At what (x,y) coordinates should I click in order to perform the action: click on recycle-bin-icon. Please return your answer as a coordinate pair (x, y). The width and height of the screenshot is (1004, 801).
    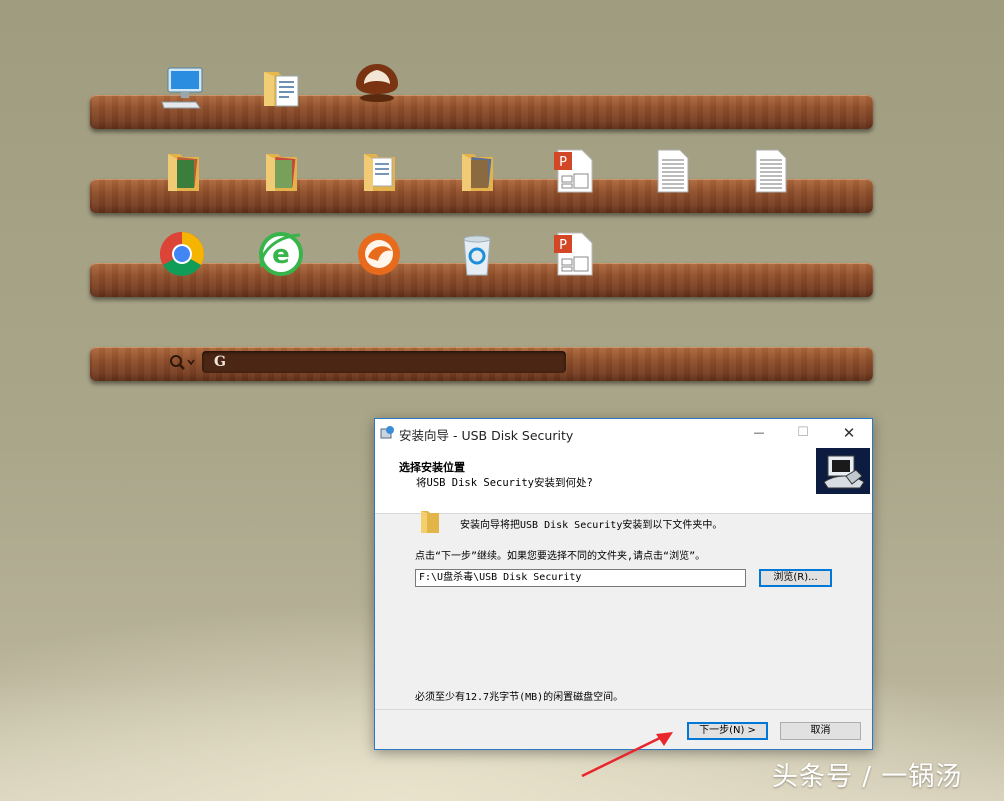
    Looking at the image, I should click on (477, 254).